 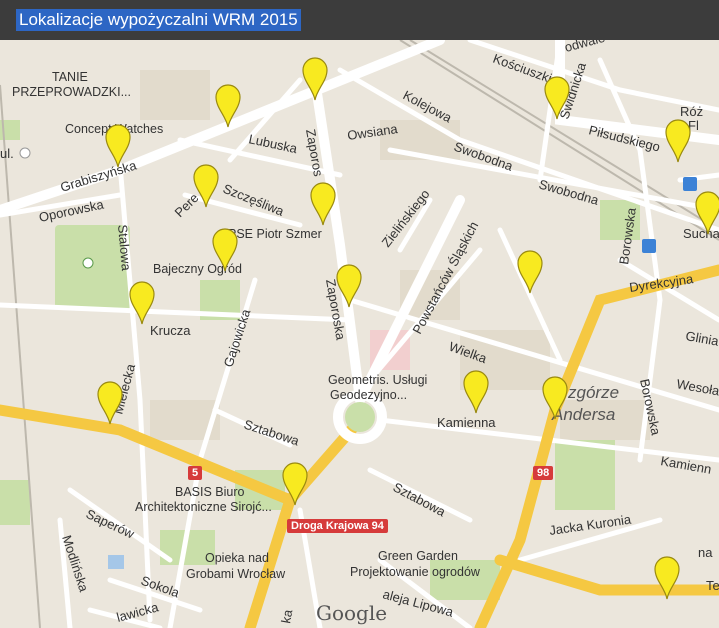 I want to click on map-title: Lokalizacje wypożyczalni WRM 2015, so click(x=158, y=20).